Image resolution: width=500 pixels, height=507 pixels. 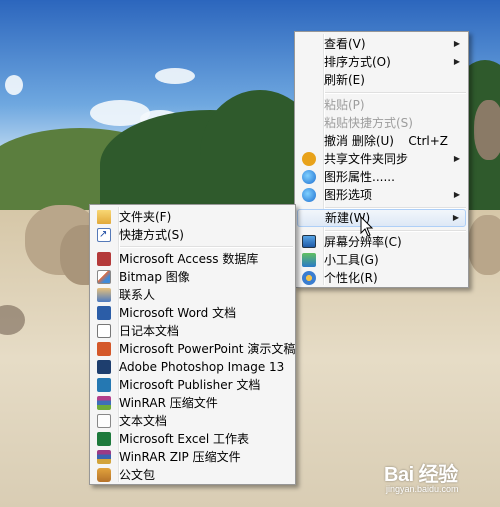 What do you see at coordinates (309, 177) in the screenshot?
I see `graphics-properties-icon` at bounding box center [309, 177].